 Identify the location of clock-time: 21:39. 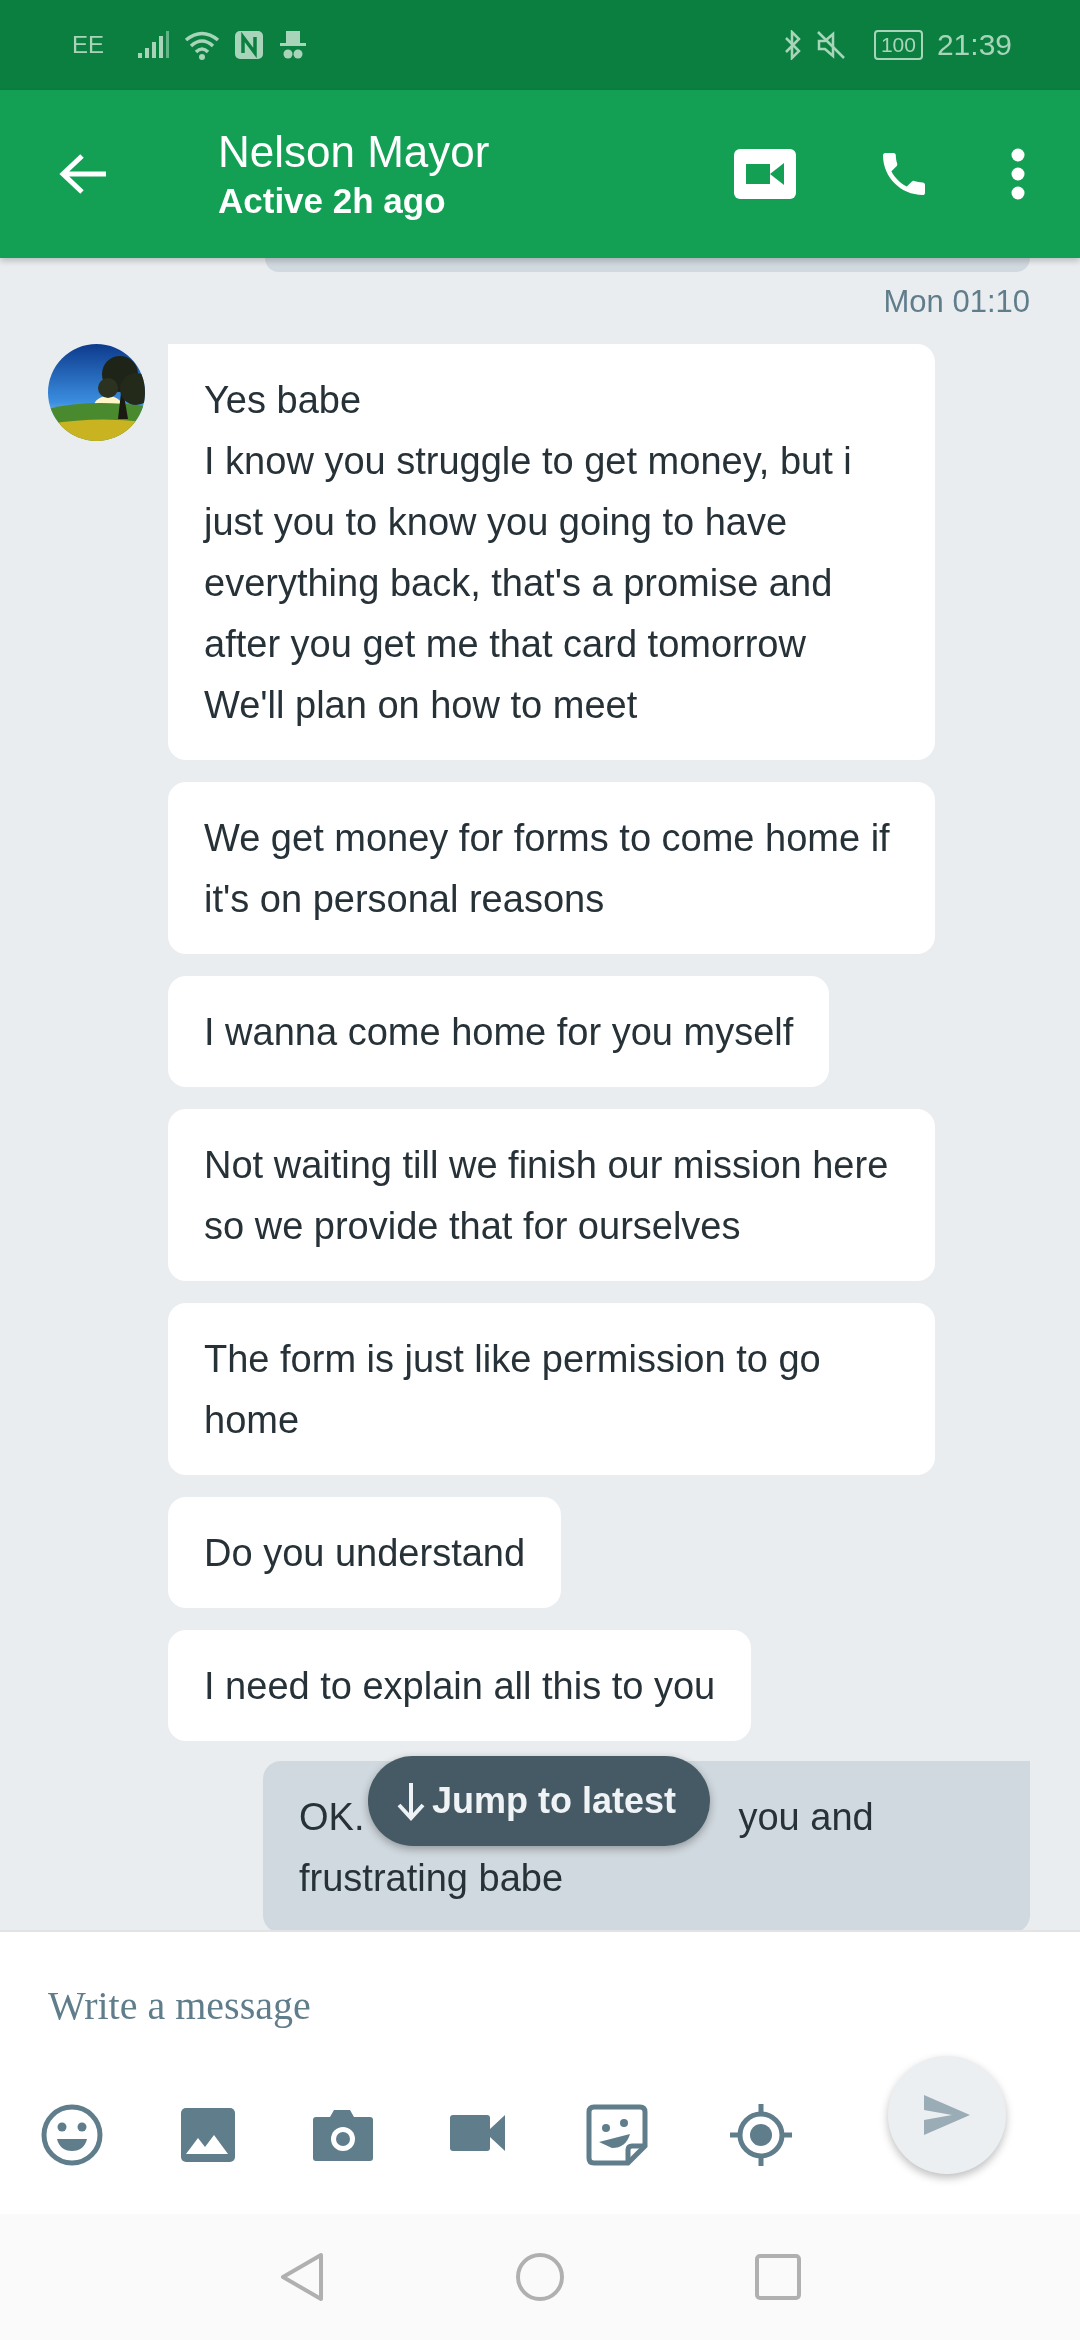
(974, 45).